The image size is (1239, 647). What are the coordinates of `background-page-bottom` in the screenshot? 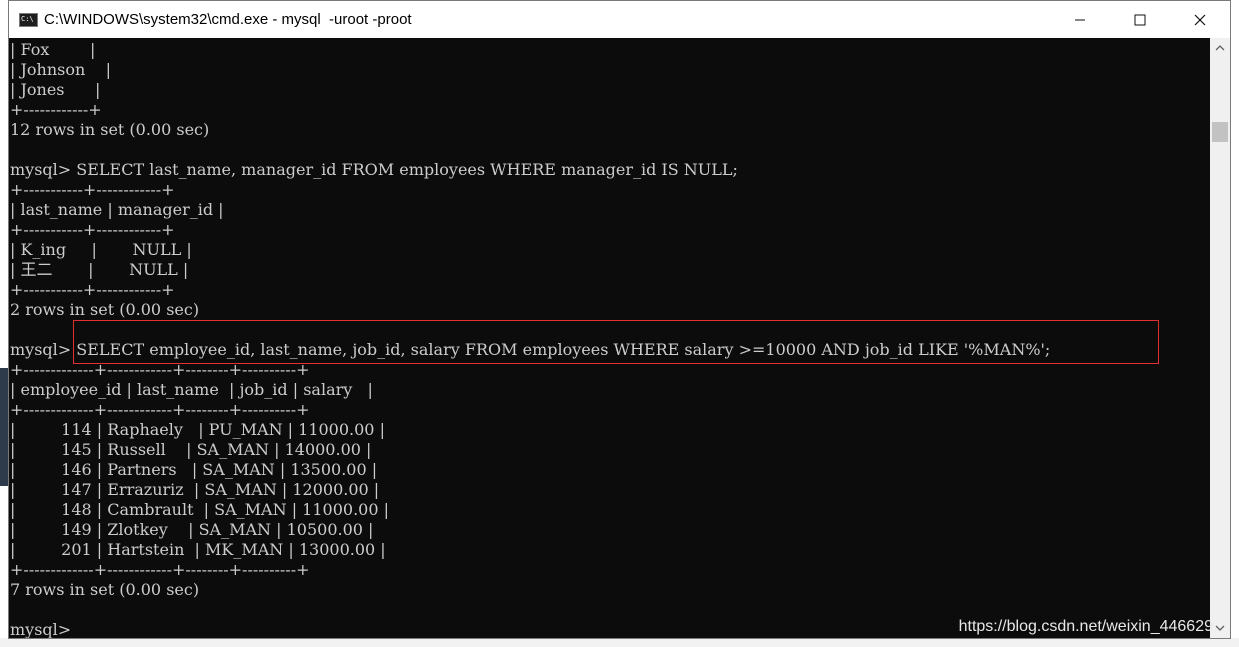 It's located at (619, 642).